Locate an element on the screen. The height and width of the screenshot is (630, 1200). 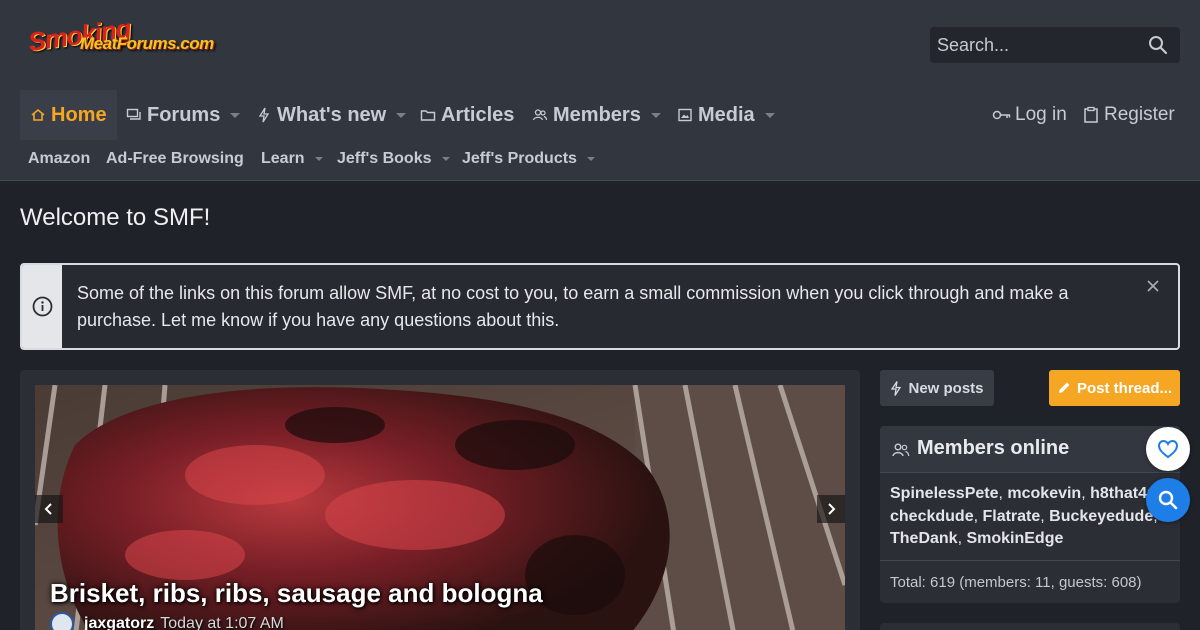
favorite-button is located at coordinates (1168, 449).